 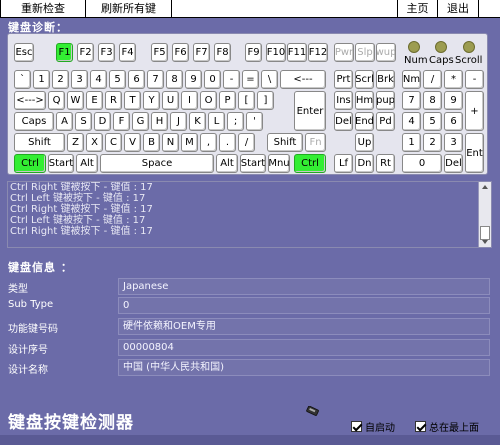 What do you see at coordinates (140, 121) in the screenshot?
I see `key-g: G` at bounding box center [140, 121].